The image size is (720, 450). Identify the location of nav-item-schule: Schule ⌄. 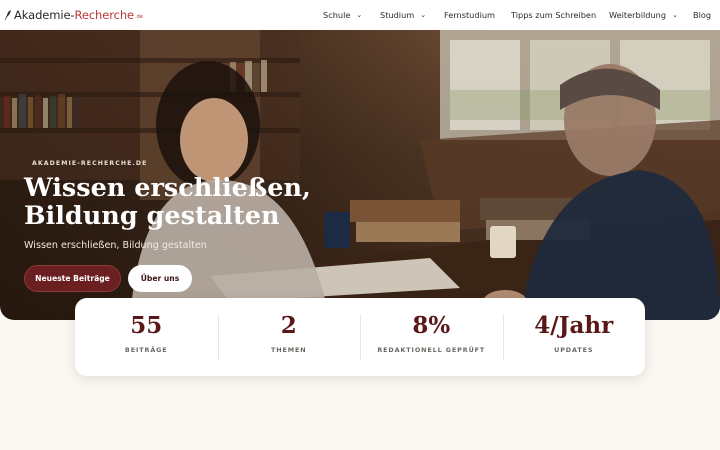
(342, 15).